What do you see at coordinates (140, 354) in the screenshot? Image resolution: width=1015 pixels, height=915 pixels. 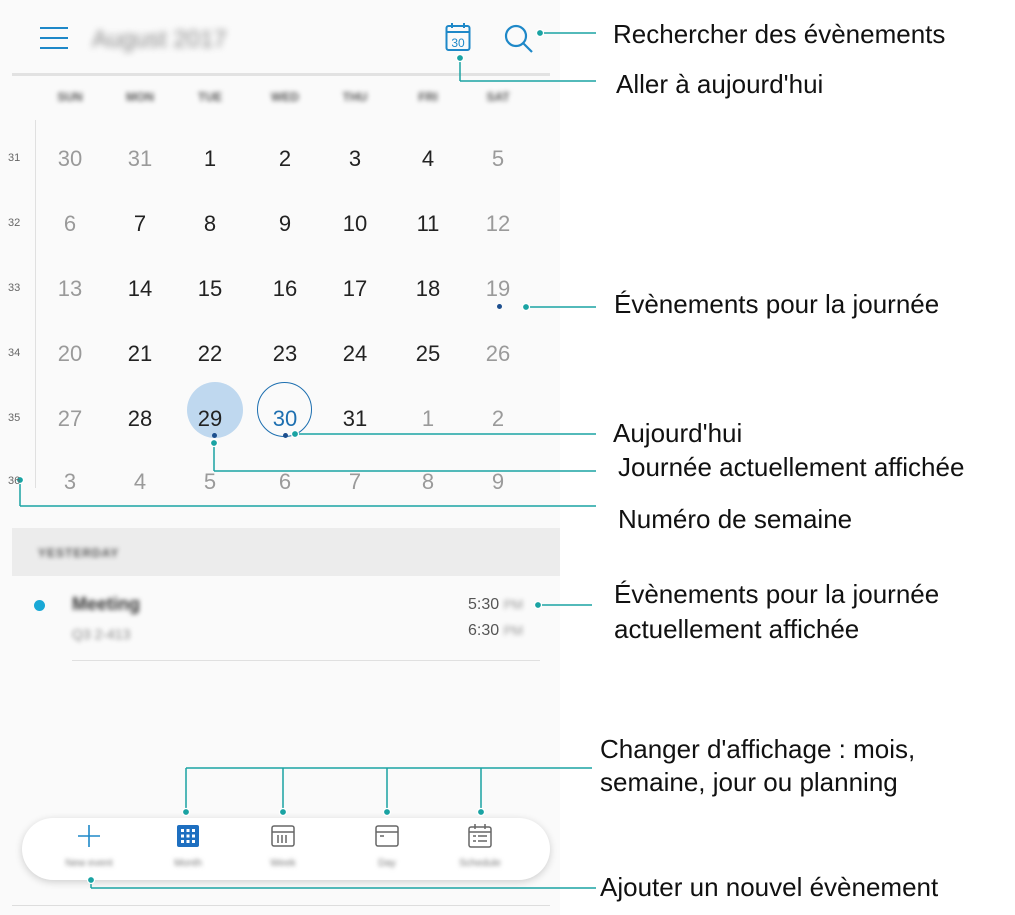 I see `day-cell: 21` at bounding box center [140, 354].